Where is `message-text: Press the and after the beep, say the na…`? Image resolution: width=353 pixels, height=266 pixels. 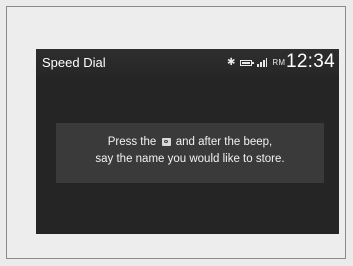
message-text: Press the and after the beep, say the na… is located at coordinates (190, 151).